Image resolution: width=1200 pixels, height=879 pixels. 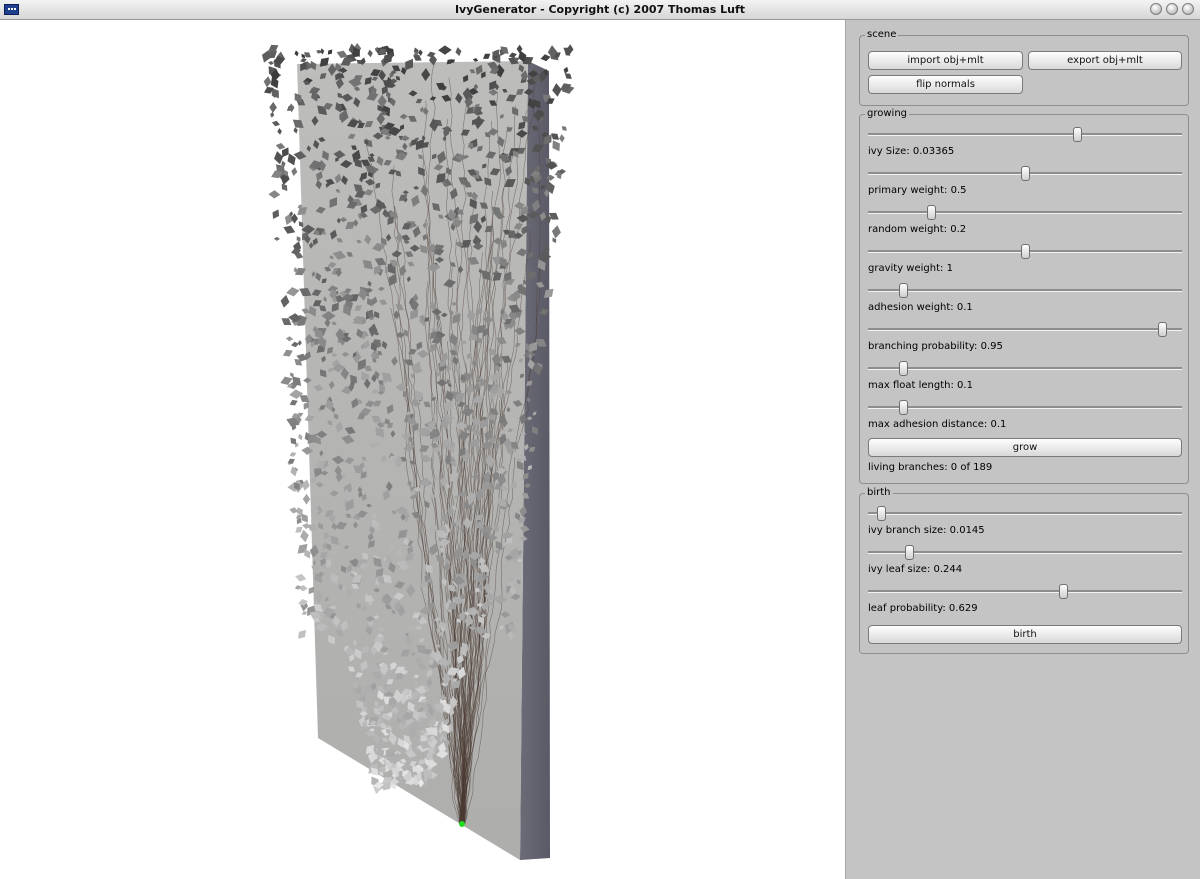 I want to click on birth-button: birth, so click(x=1025, y=634).